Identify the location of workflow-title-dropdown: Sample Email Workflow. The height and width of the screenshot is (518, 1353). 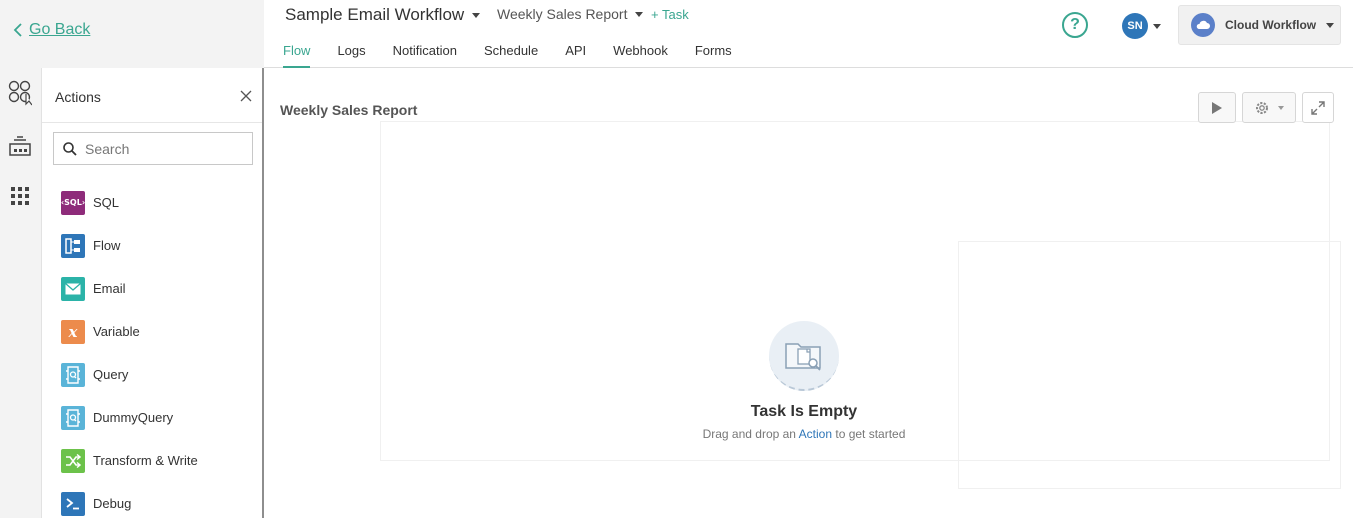
(383, 15).